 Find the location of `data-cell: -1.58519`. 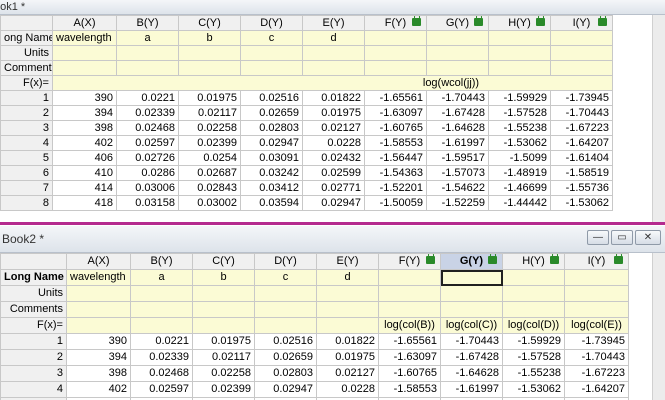

data-cell: -1.58519 is located at coordinates (581, 173).